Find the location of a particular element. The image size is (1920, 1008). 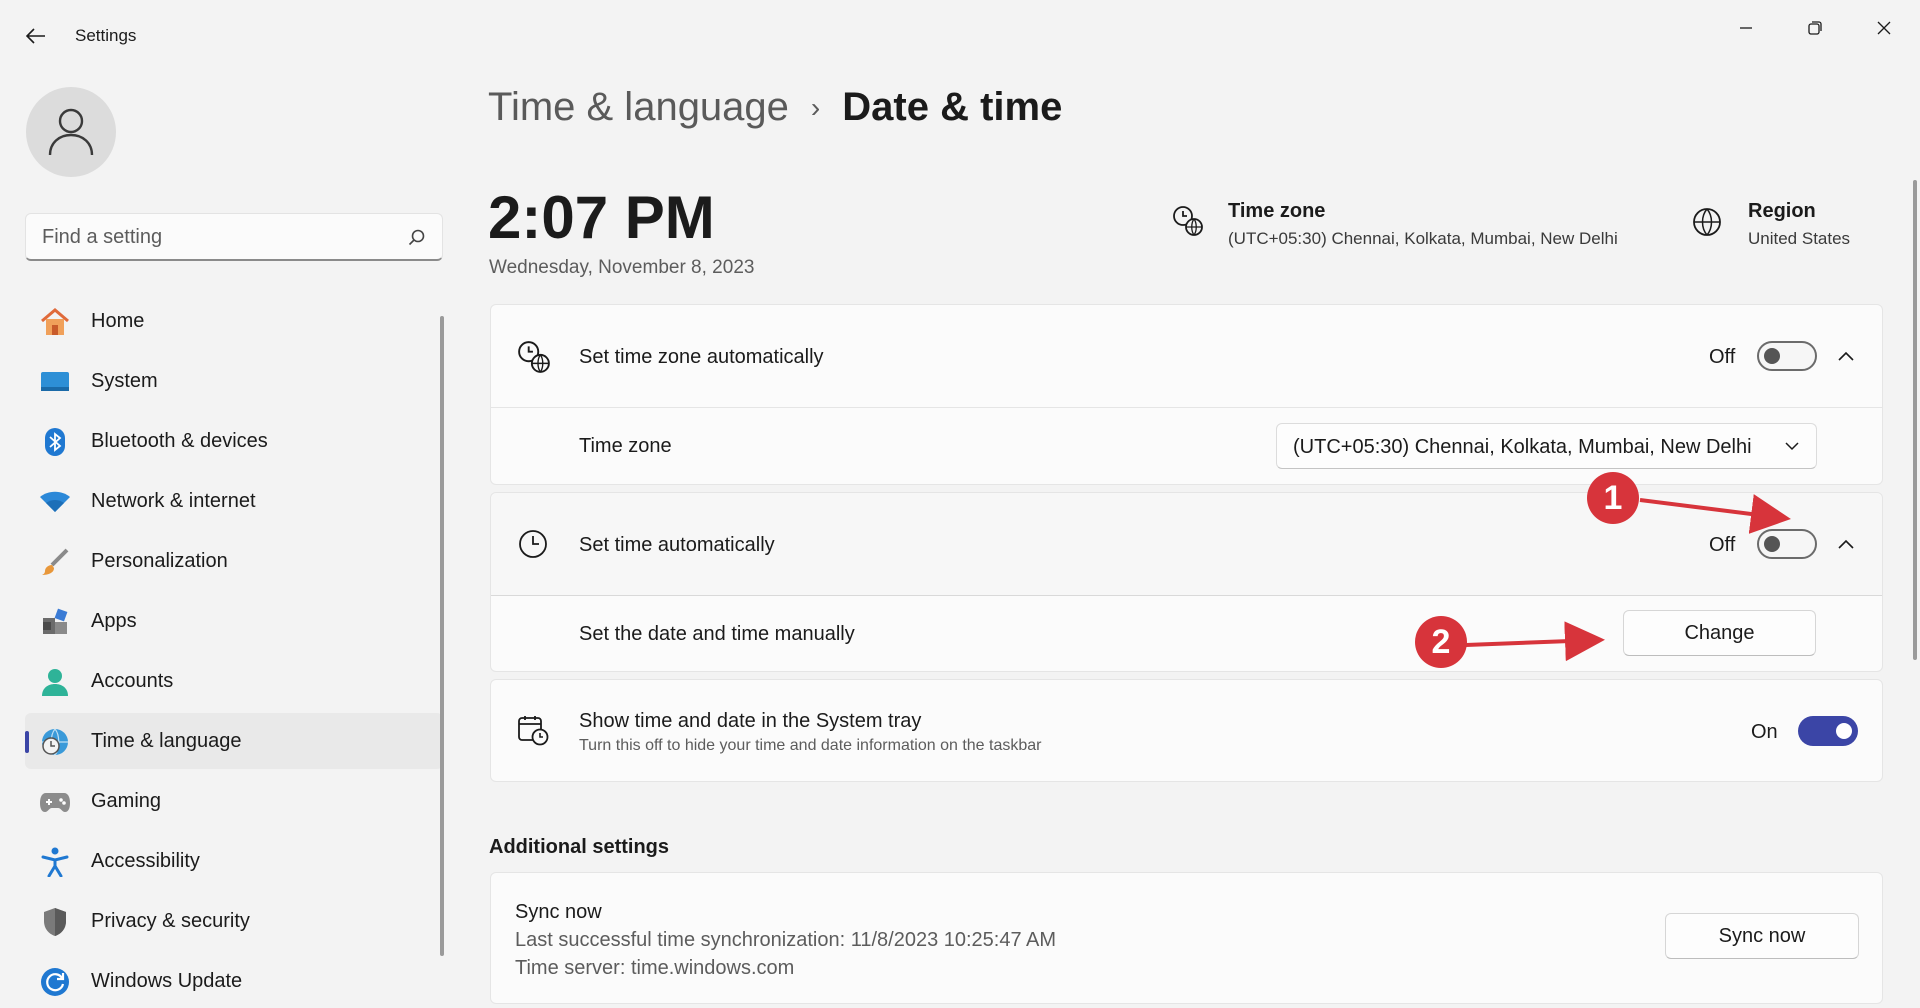

restore-icon is located at coordinates (1815, 28).